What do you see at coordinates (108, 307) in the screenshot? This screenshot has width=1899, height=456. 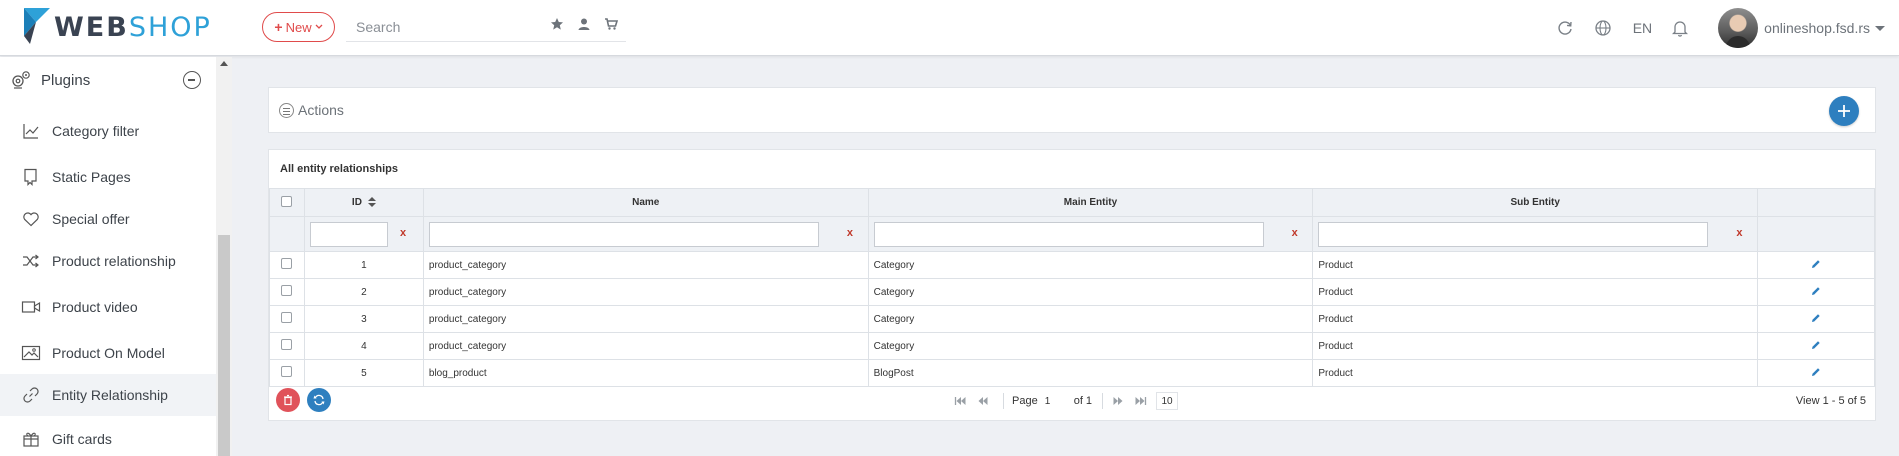 I see `sidebar-item-product-video: Product video` at bounding box center [108, 307].